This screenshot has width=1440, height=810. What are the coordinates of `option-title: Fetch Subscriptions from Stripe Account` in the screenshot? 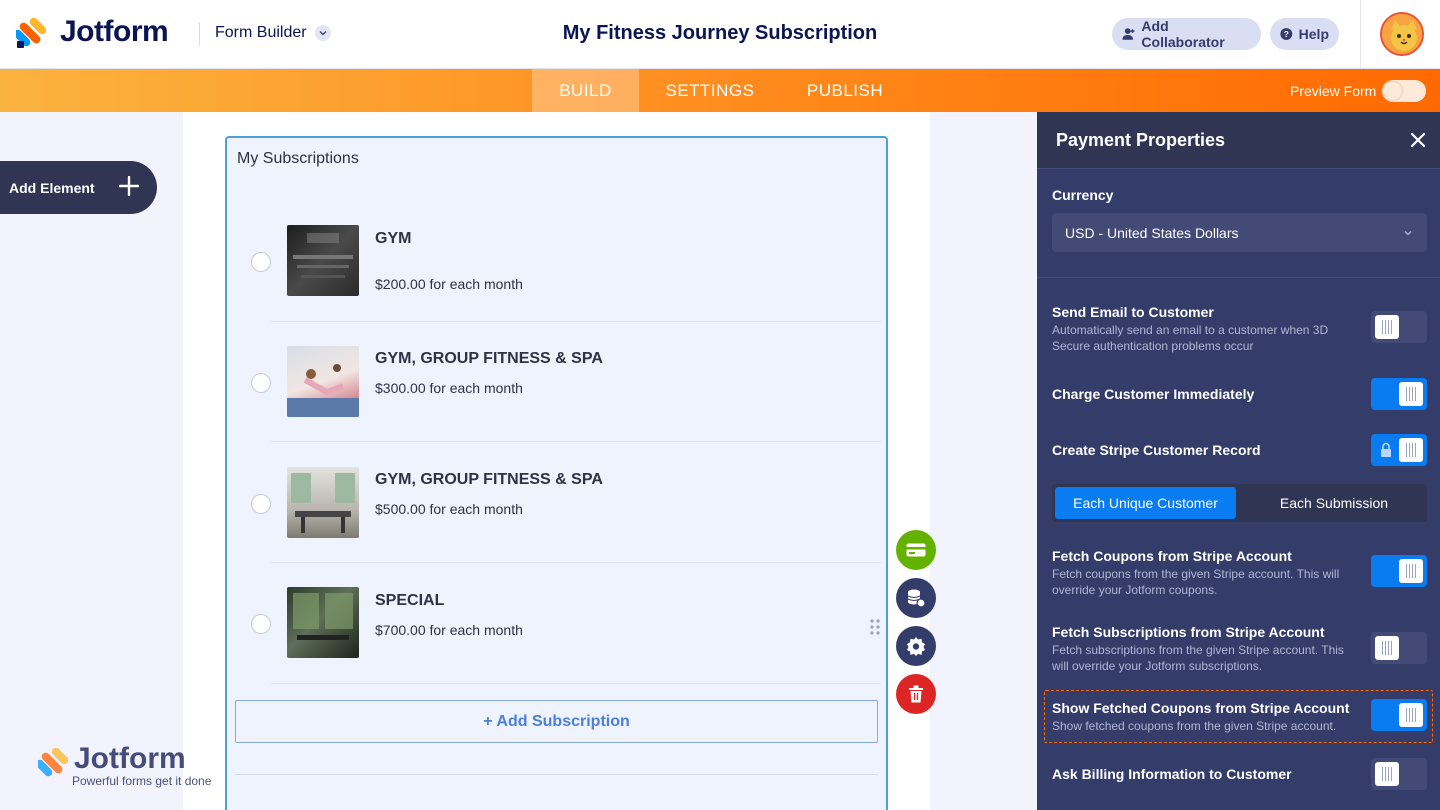 It's located at (1188, 632).